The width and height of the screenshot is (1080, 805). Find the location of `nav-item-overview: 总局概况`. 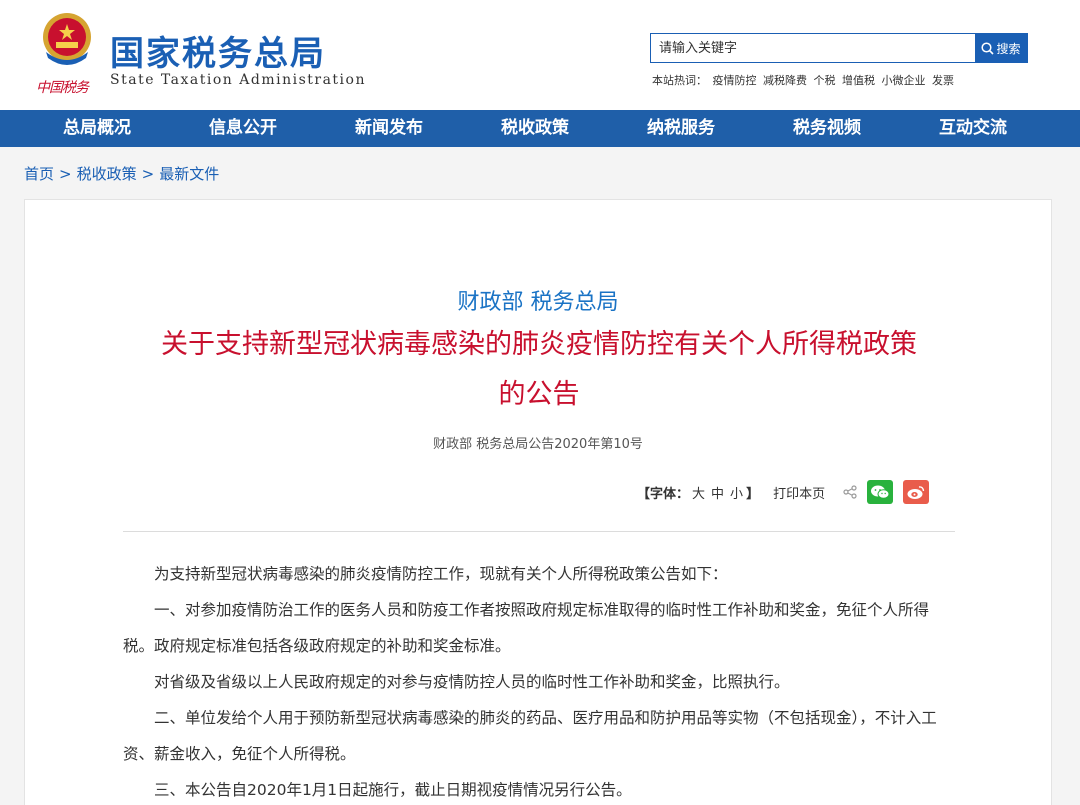

nav-item-overview: 总局概况 is located at coordinates (85, 128).